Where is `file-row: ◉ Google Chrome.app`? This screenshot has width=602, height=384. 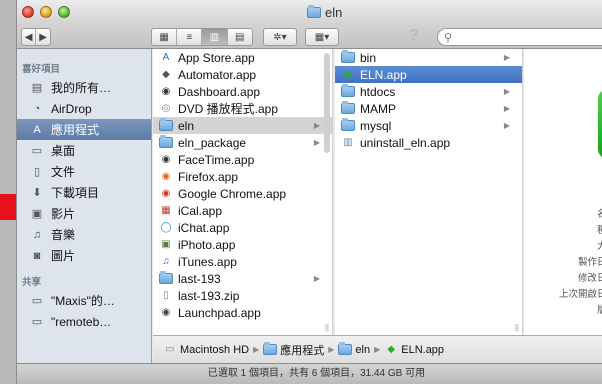 file-row: ◉ Google Chrome.app is located at coordinates (242, 193).